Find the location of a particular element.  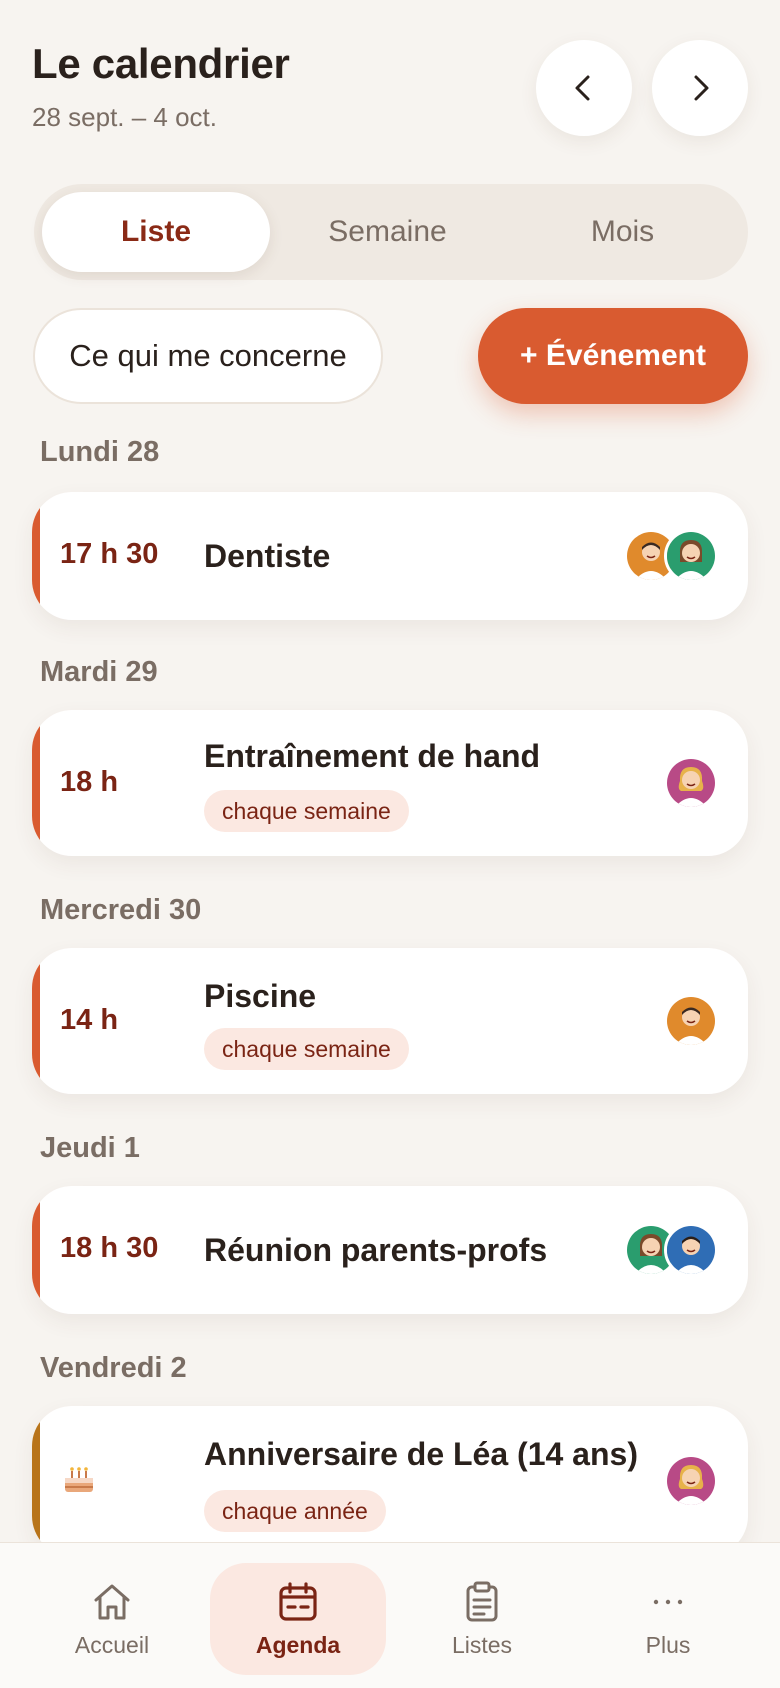

tab-liste: Liste is located at coordinates (156, 232).